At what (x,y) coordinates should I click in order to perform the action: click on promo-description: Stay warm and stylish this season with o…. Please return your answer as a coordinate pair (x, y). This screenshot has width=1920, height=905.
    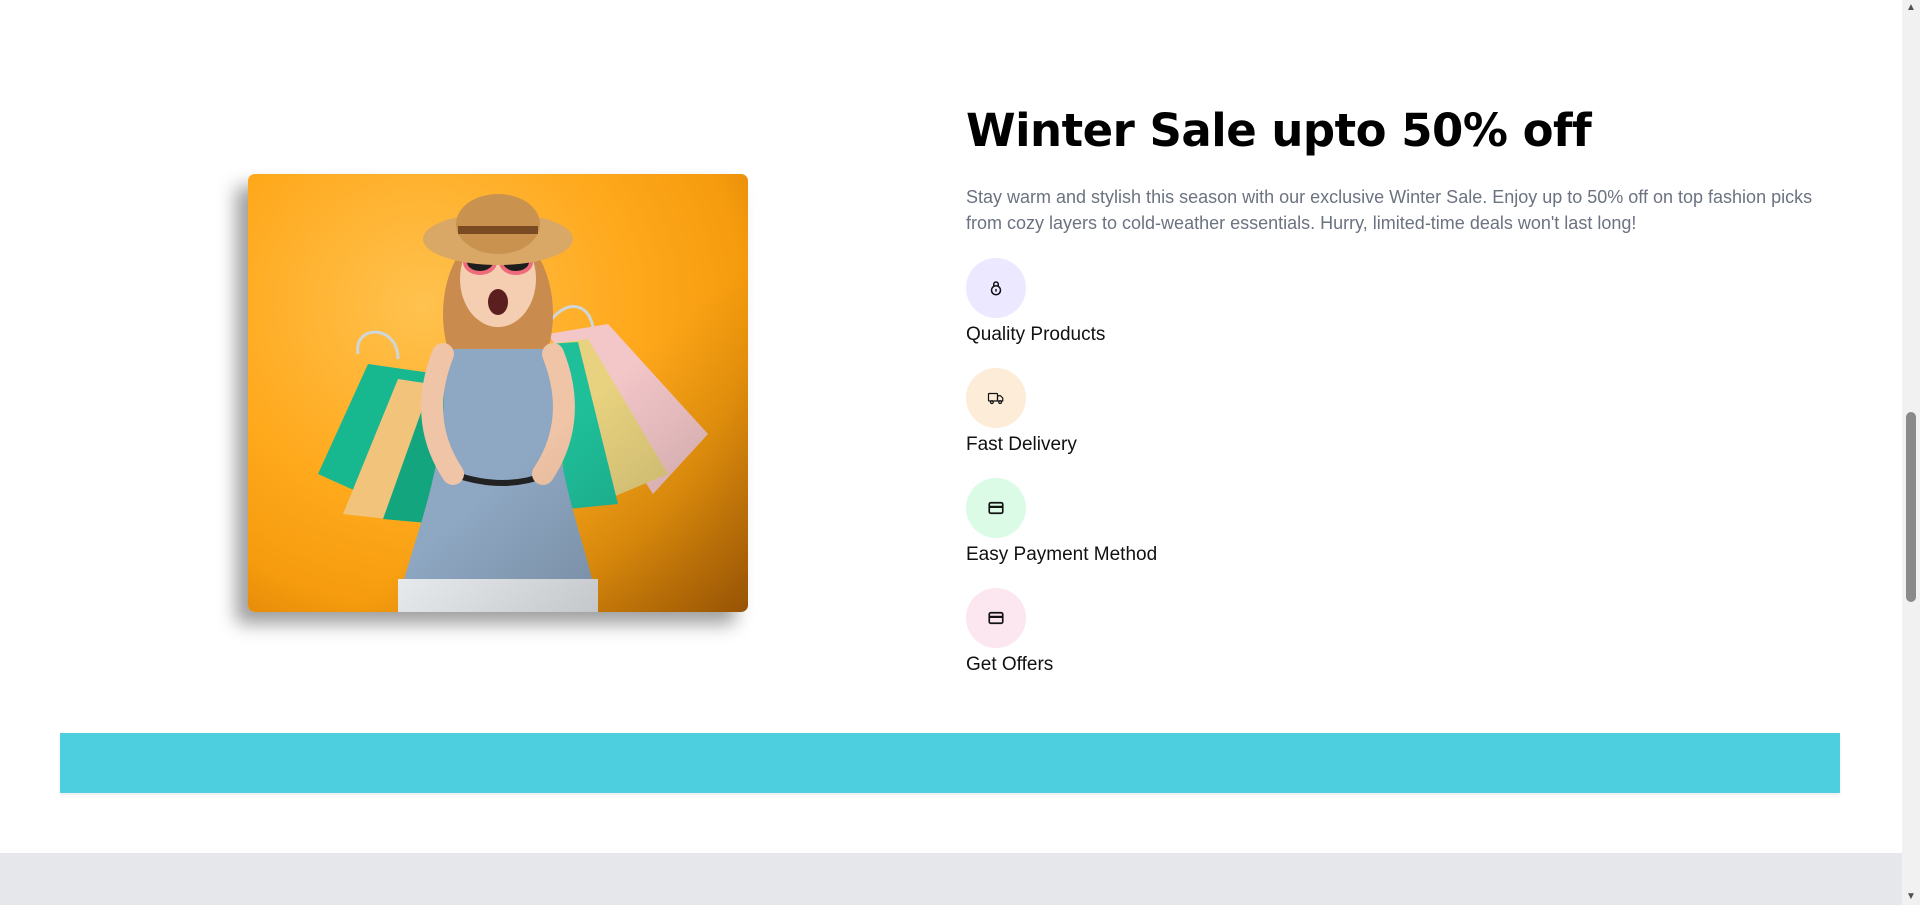
    Looking at the image, I should click on (1389, 210).